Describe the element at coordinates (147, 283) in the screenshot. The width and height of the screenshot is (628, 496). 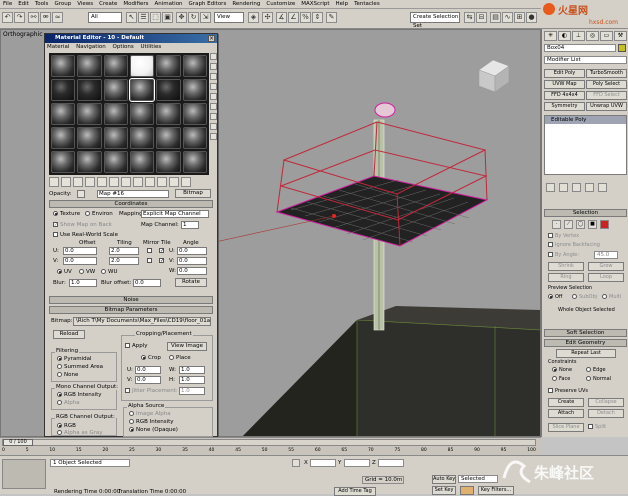
I see `blur-offset-field: 0.0` at that location.